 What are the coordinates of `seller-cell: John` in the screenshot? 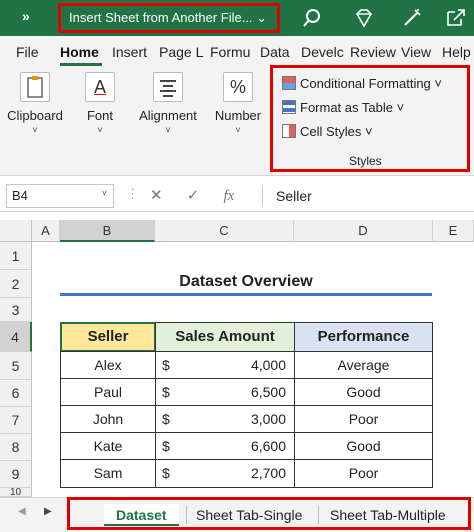 It's located at (108, 419).